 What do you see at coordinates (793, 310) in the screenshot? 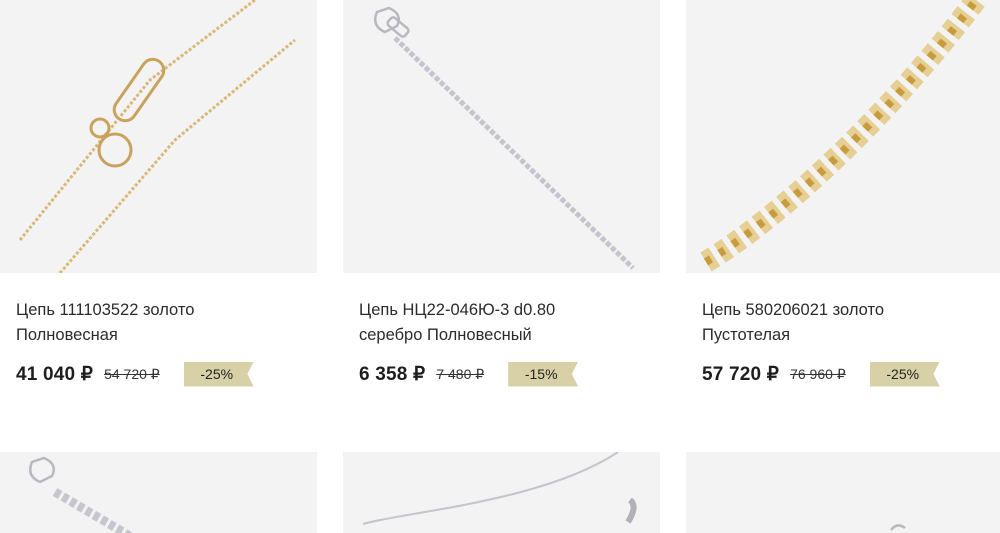
I see `product-title-line1: Цепь 580206021 золото` at bounding box center [793, 310].